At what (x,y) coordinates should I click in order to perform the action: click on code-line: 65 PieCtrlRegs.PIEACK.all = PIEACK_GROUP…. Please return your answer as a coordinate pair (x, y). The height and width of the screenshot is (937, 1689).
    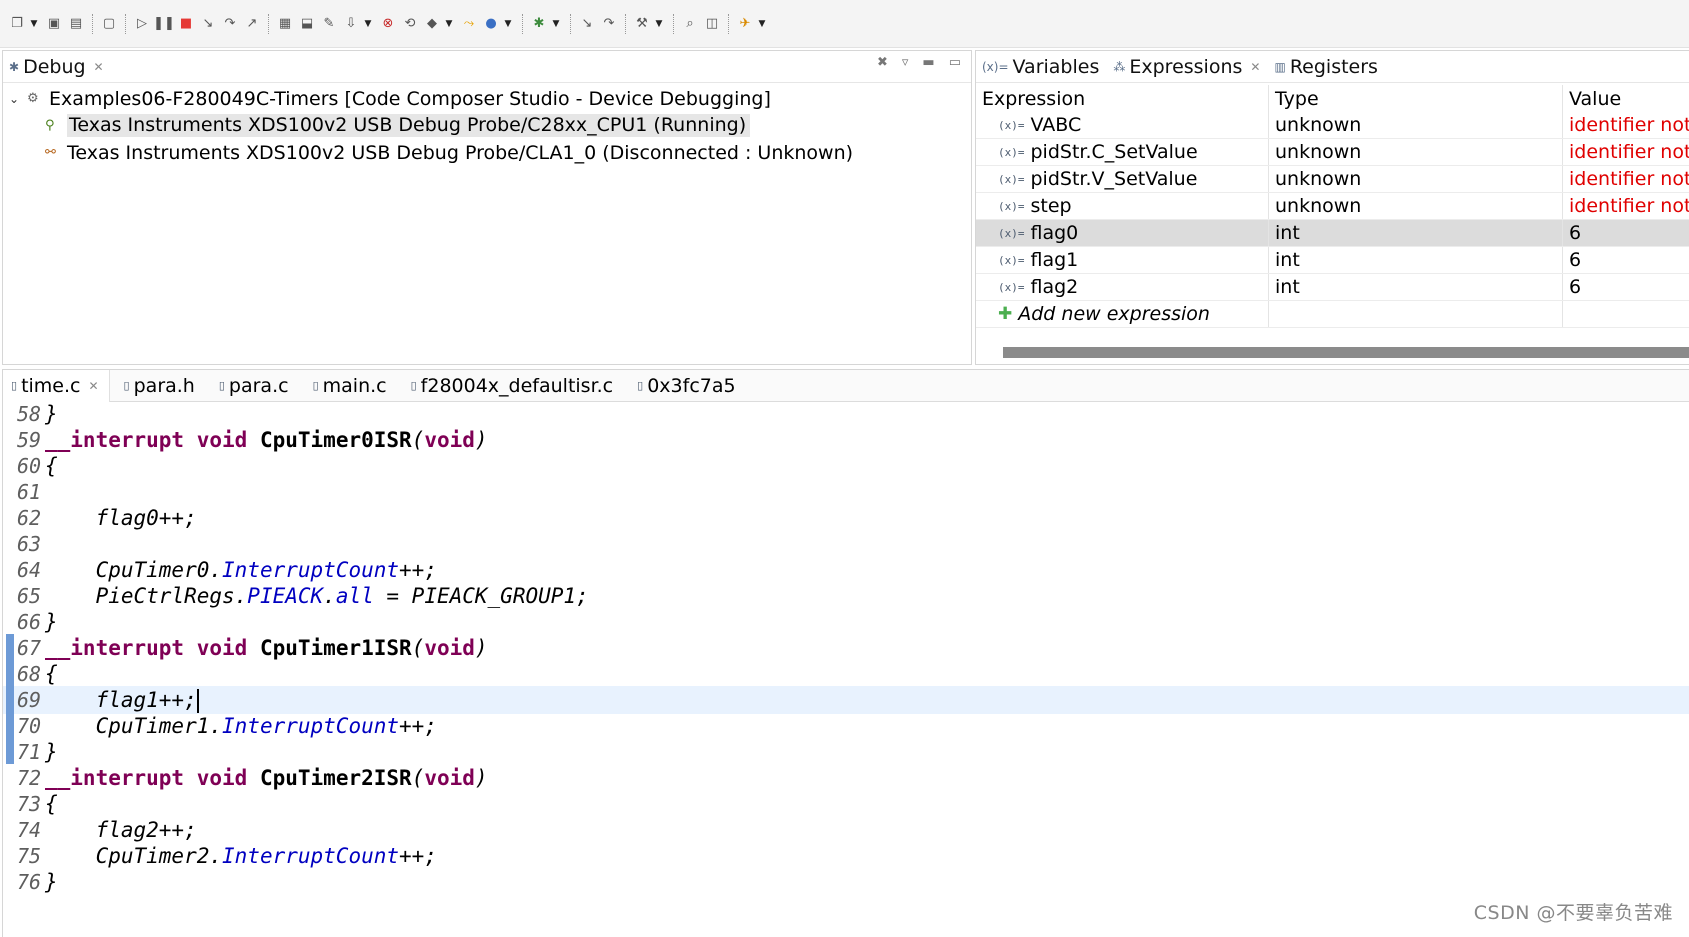
    Looking at the image, I should click on (846, 596).